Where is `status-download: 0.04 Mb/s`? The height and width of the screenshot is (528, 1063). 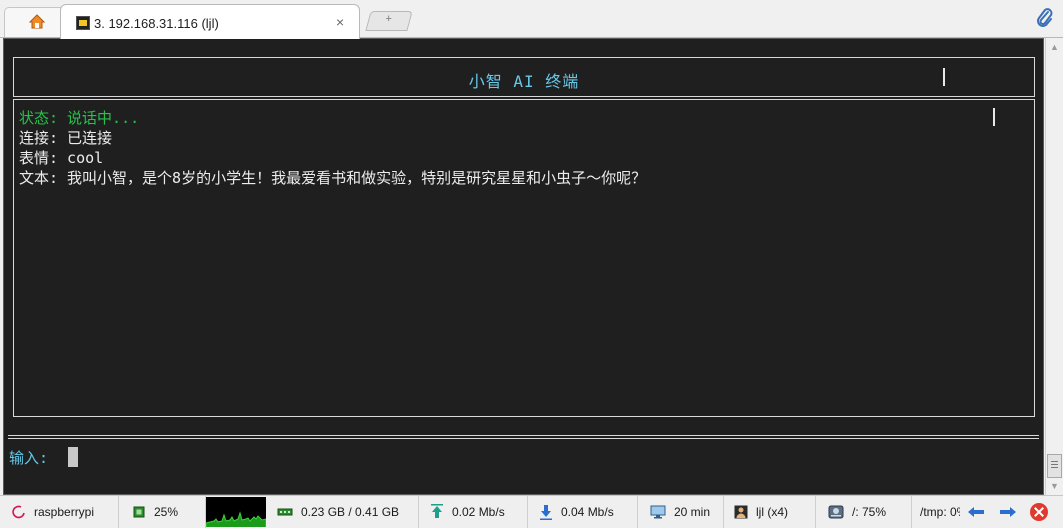 status-download: 0.04 Mb/s is located at coordinates (583, 512).